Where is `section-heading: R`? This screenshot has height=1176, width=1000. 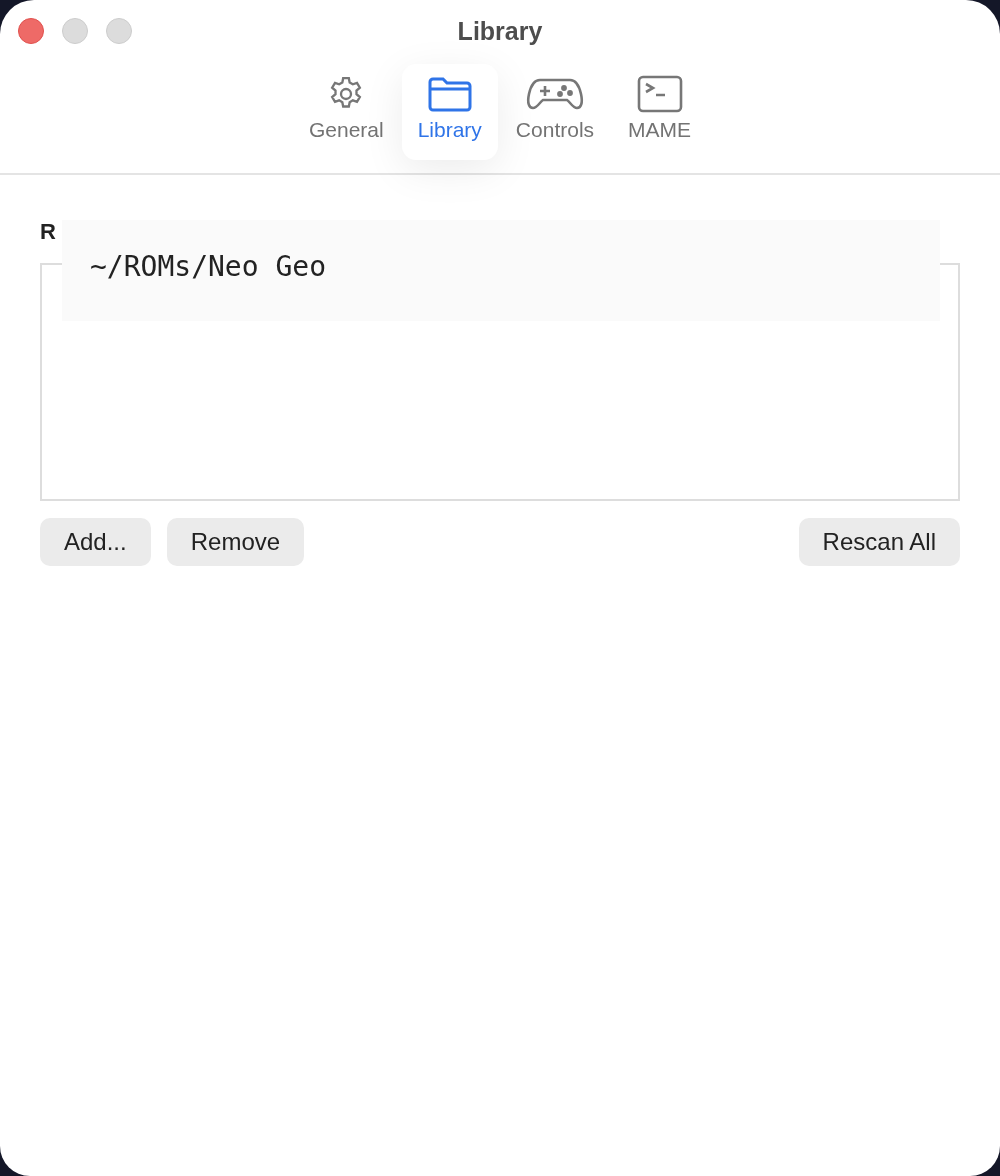 section-heading: R is located at coordinates (48, 232).